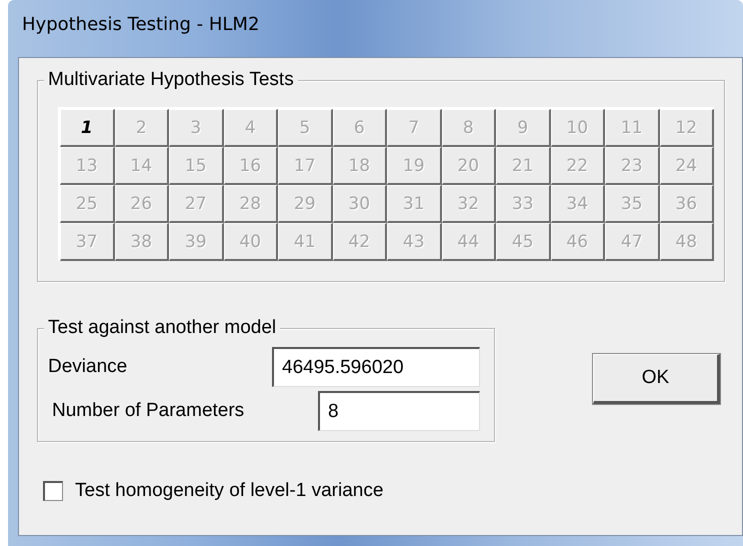 The height and width of the screenshot is (546, 743). I want to click on field-label: Deviance, so click(88, 367).